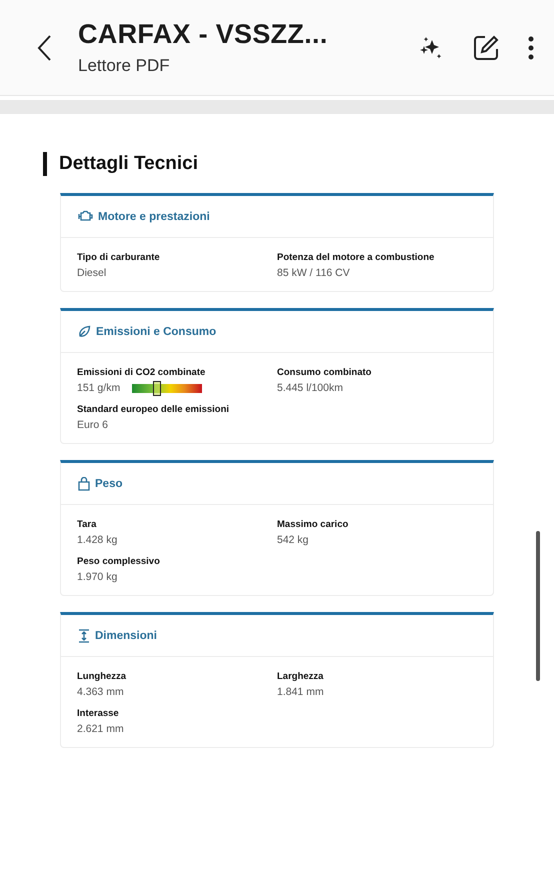 This screenshot has height=869, width=554. I want to click on card-title: Emissioni e Consumo, so click(156, 332).